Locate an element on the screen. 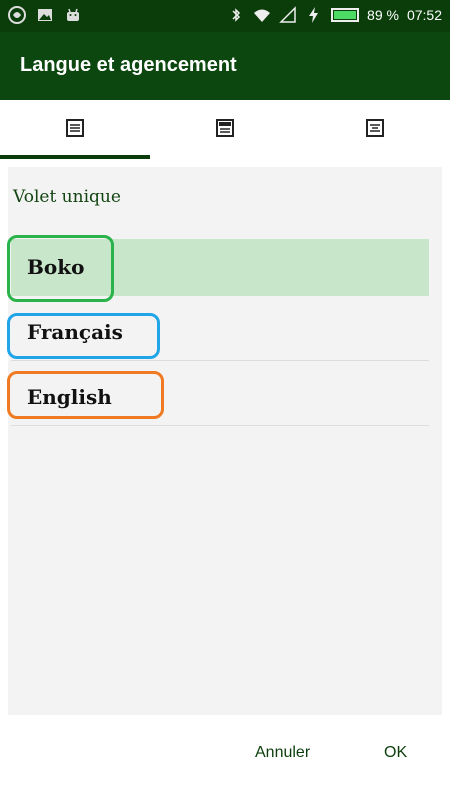 The image size is (450, 800). split-layout-icon is located at coordinates (225, 130).